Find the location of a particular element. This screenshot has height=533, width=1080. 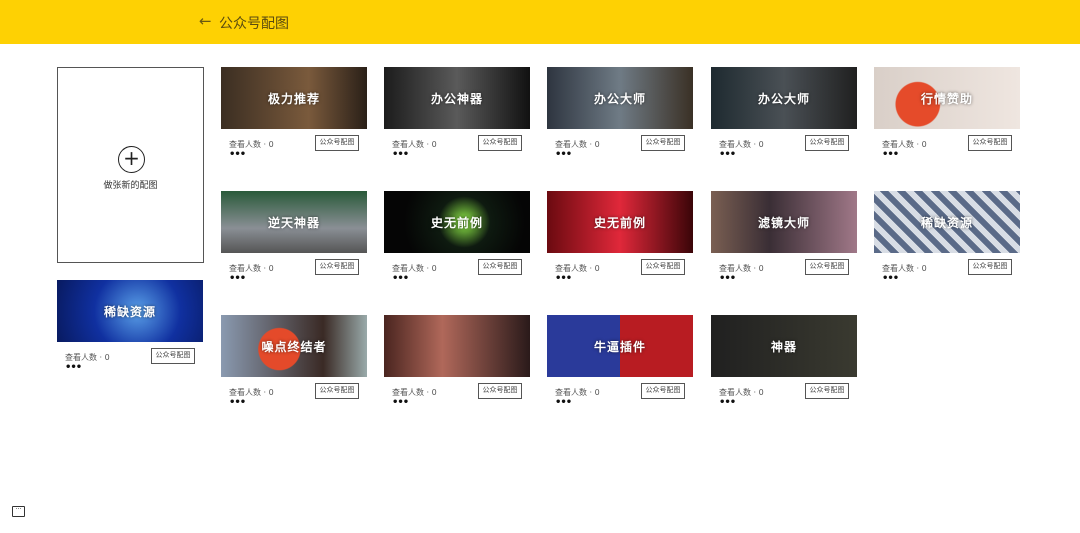

card-thumbnail: 牛逼插件 is located at coordinates (620, 346).